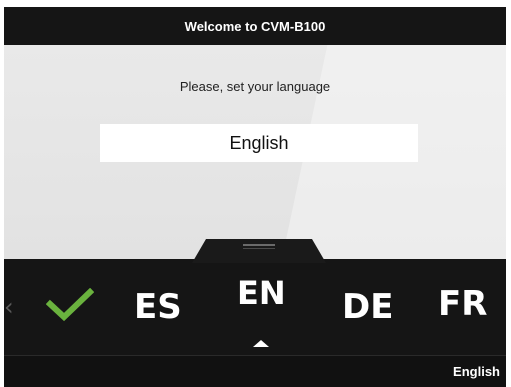 The image size is (511, 387). I want to click on selected-language-field: English, so click(259, 143).